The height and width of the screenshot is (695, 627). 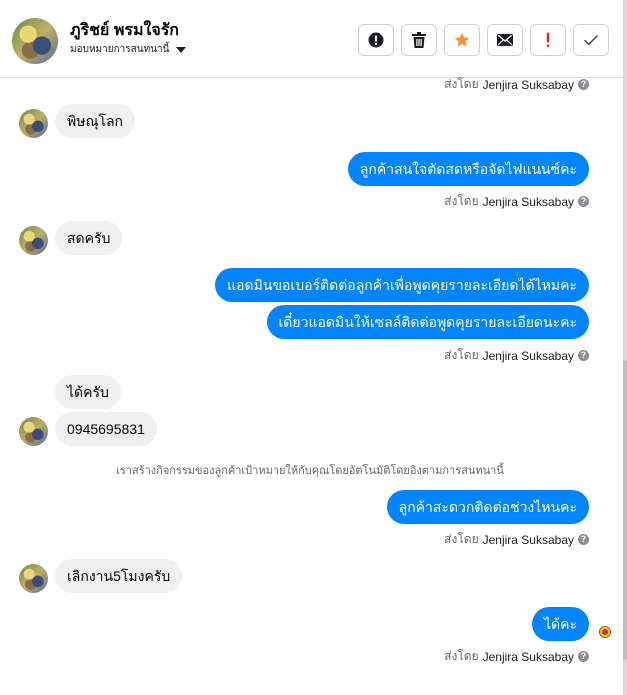 I want to click on outgoing-message: ลูกค้าสนใจตัดสดหรือจัดไฟแนนซ์คะ, so click(x=468, y=169).